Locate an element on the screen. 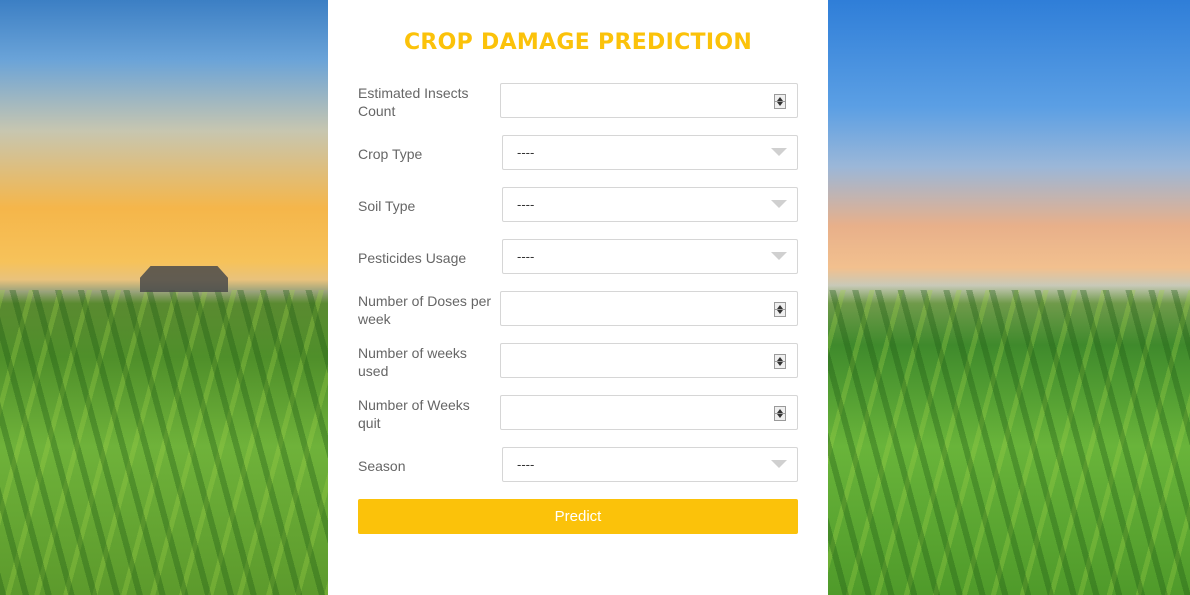 This screenshot has height=595, width=1190. season-select: ---- is located at coordinates (650, 464).